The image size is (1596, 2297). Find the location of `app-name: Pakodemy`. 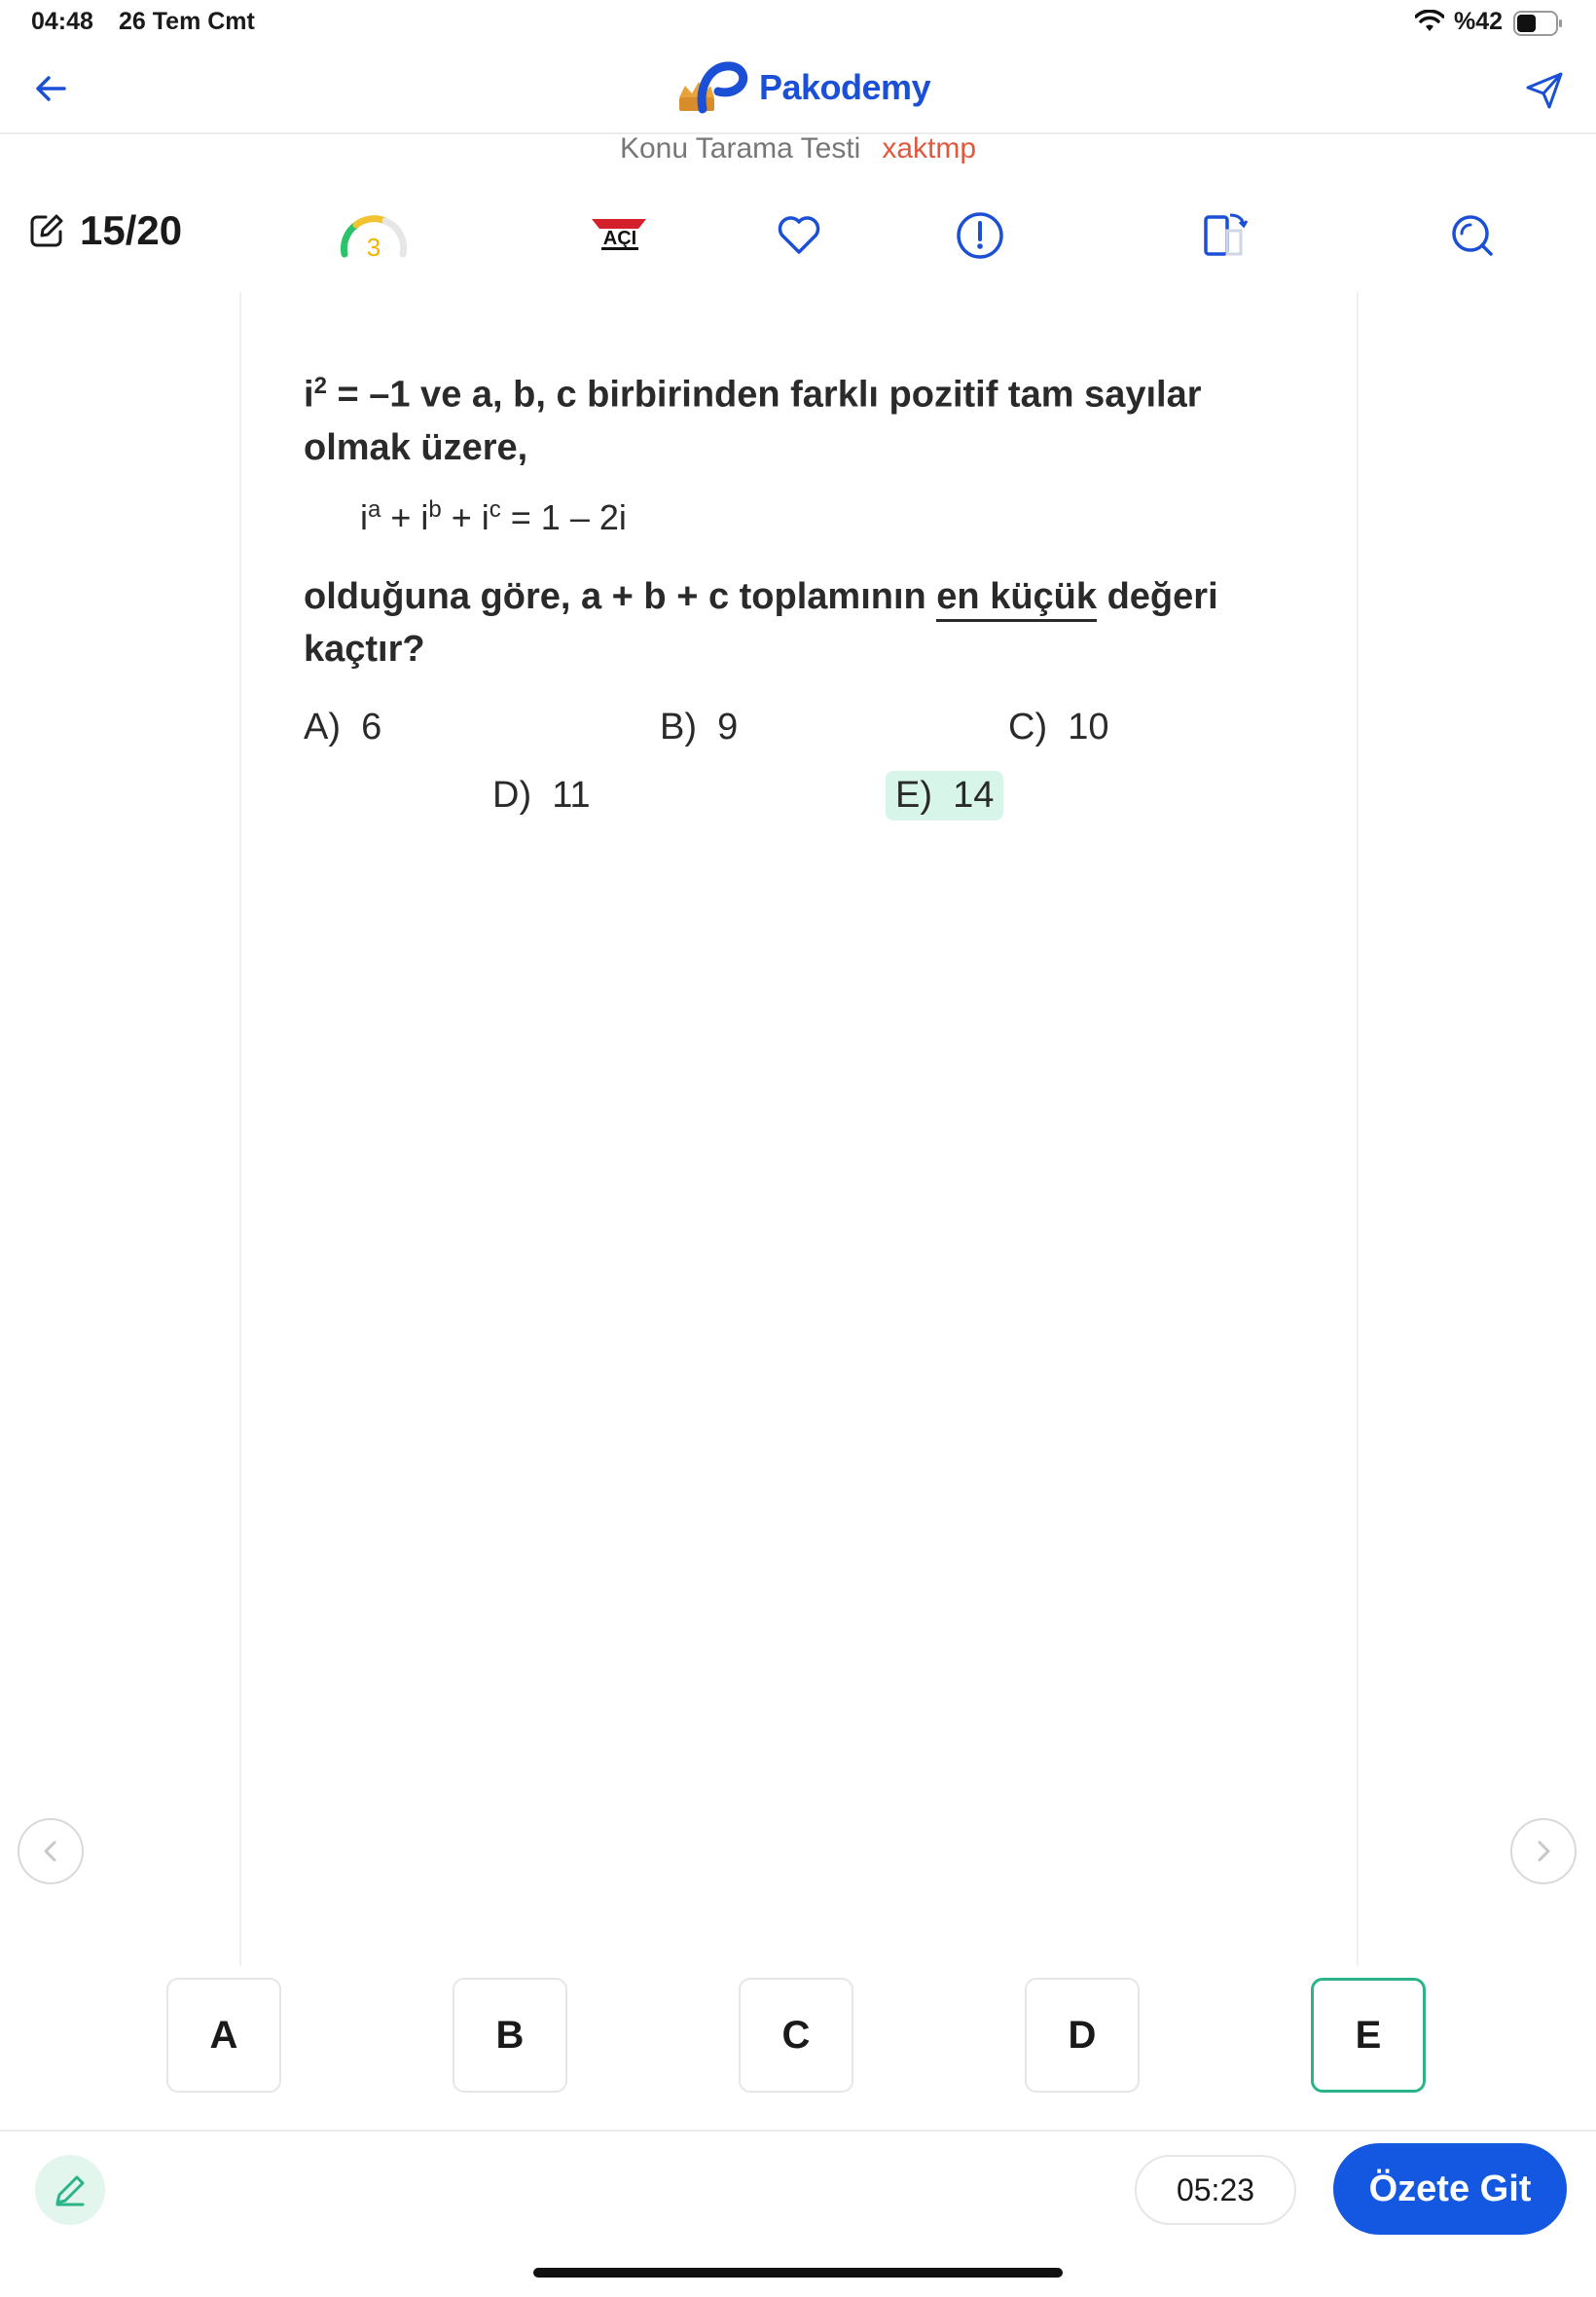

app-name: Pakodemy is located at coordinates (845, 87).